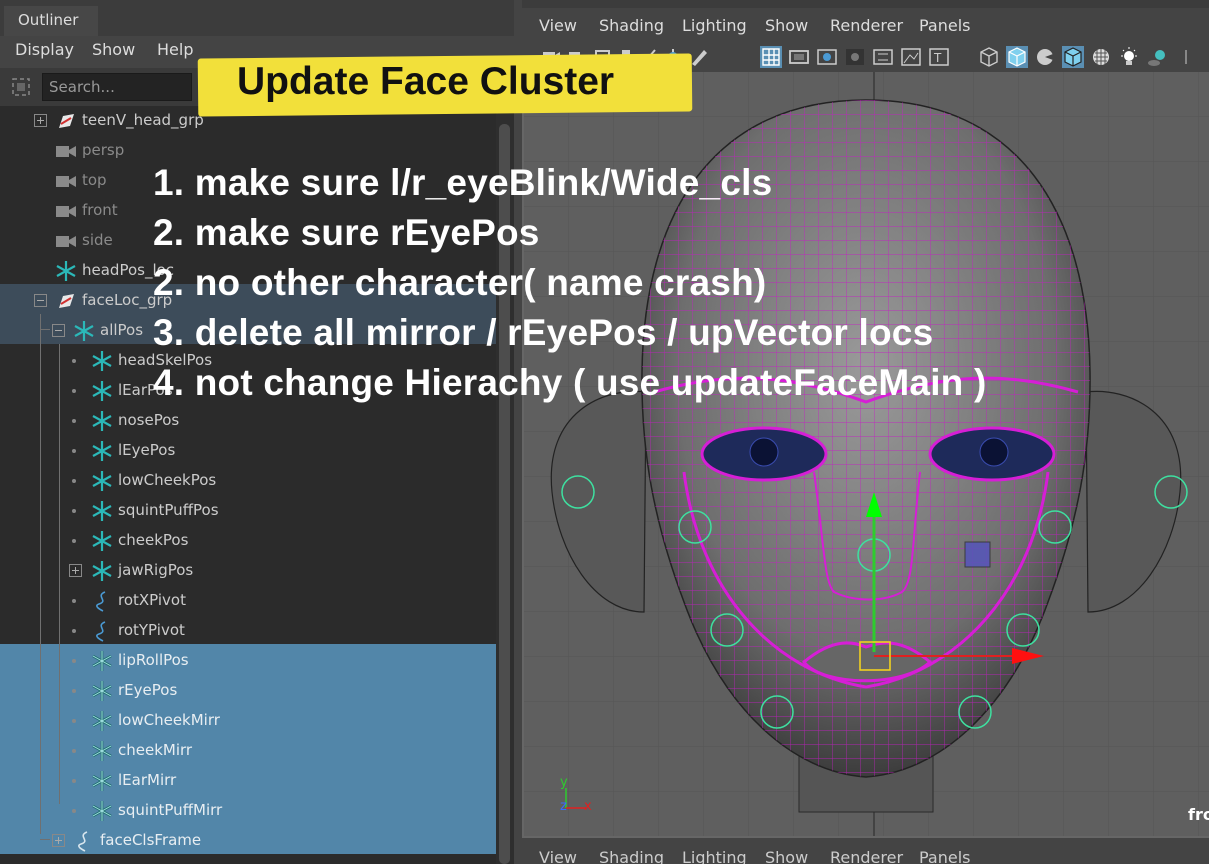  I want to click on menu-display: Display, so click(44, 49).